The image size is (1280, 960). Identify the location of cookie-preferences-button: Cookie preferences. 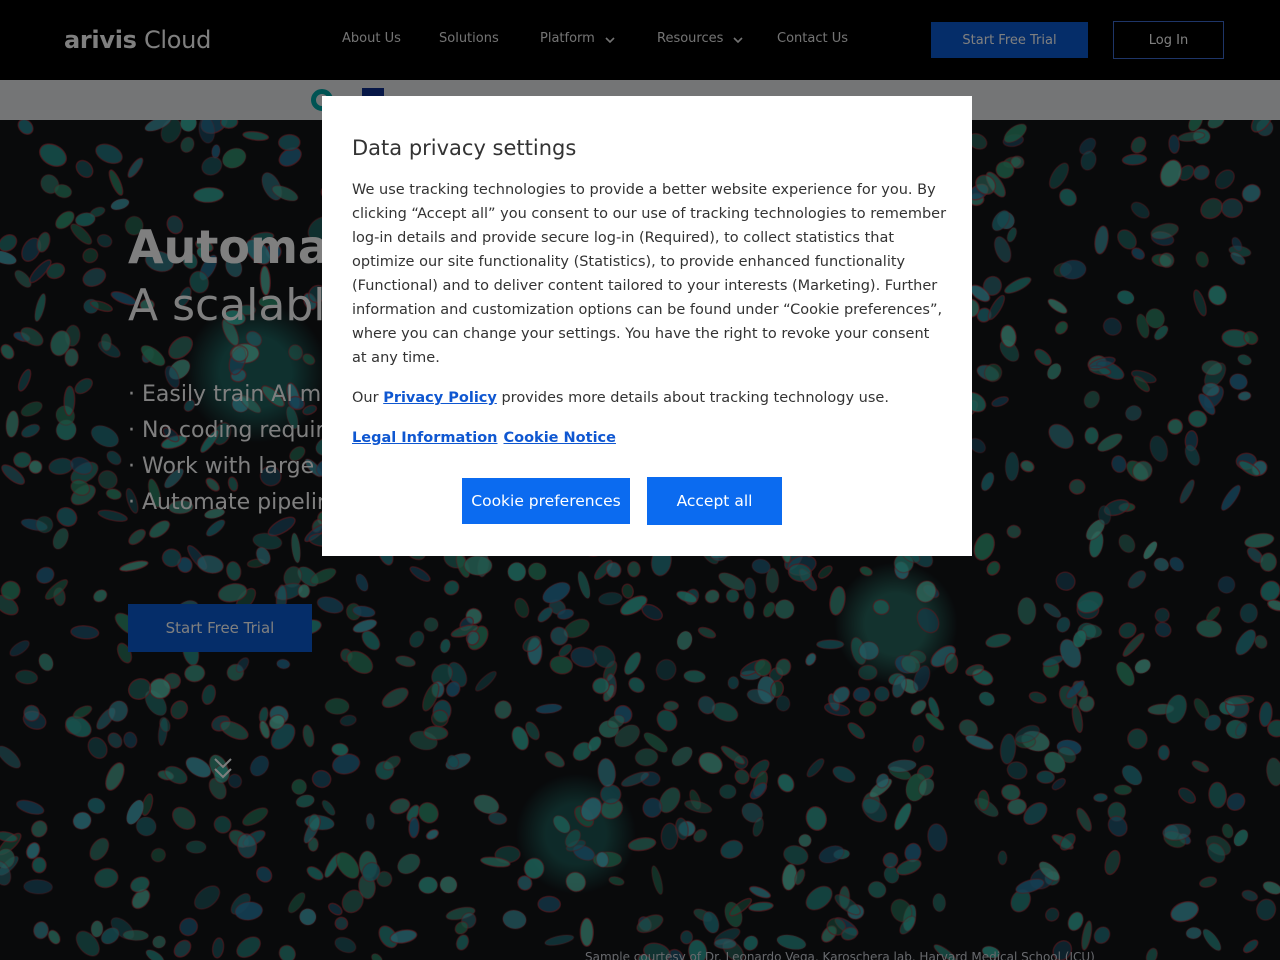
(546, 501).